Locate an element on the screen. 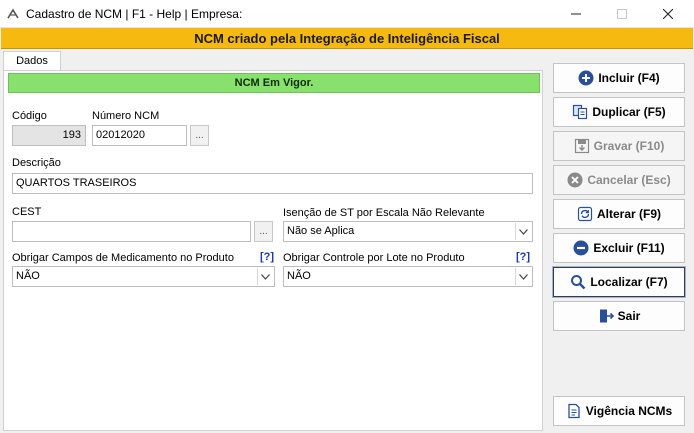  obrigar-lote-help-link: [?] is located at coordinates (523, 257).